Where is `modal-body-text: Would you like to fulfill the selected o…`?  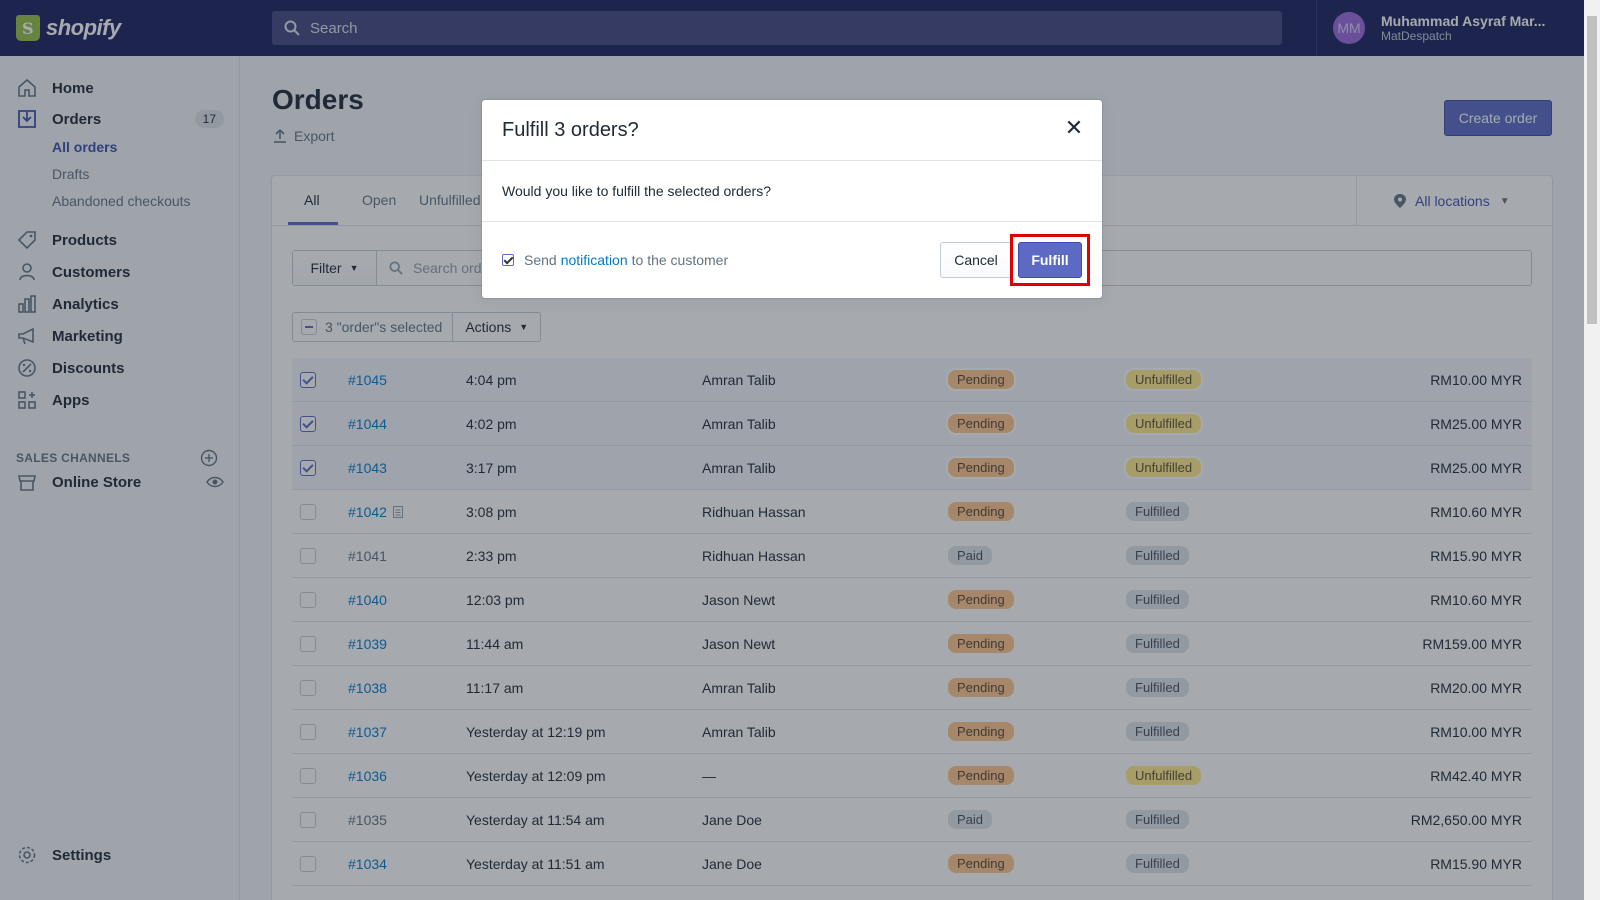
modal-body-text: Would you like to fulfill the selected o… is located at coordinates (792, 191).